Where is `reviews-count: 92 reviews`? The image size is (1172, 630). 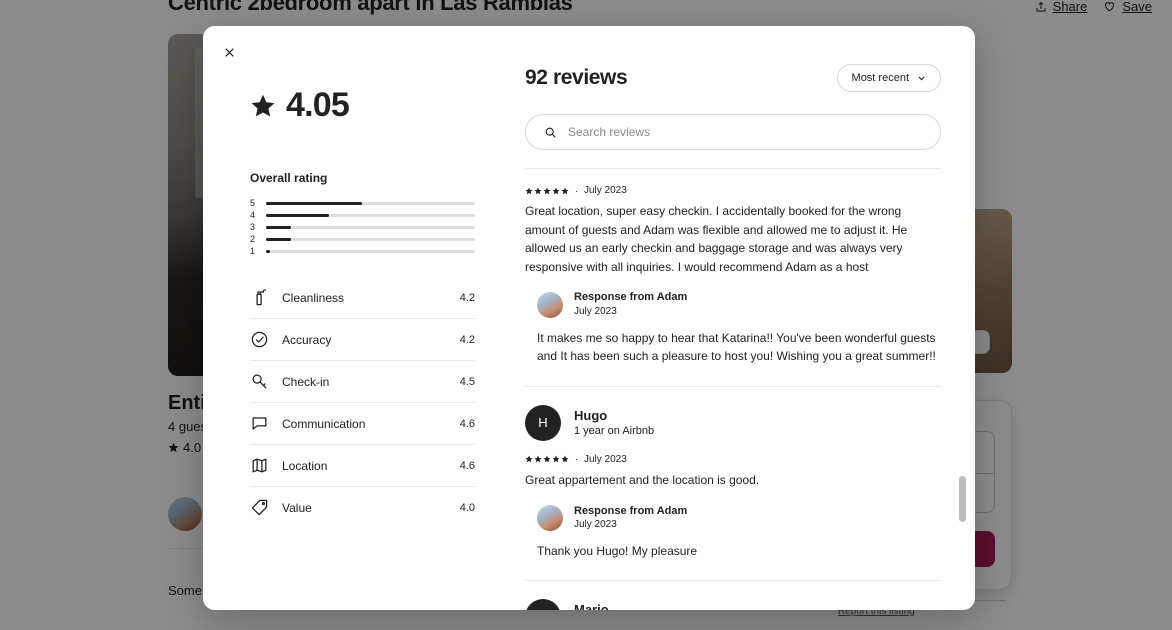
reviews-count: 92 reviews is located at coordinates (576, 77).